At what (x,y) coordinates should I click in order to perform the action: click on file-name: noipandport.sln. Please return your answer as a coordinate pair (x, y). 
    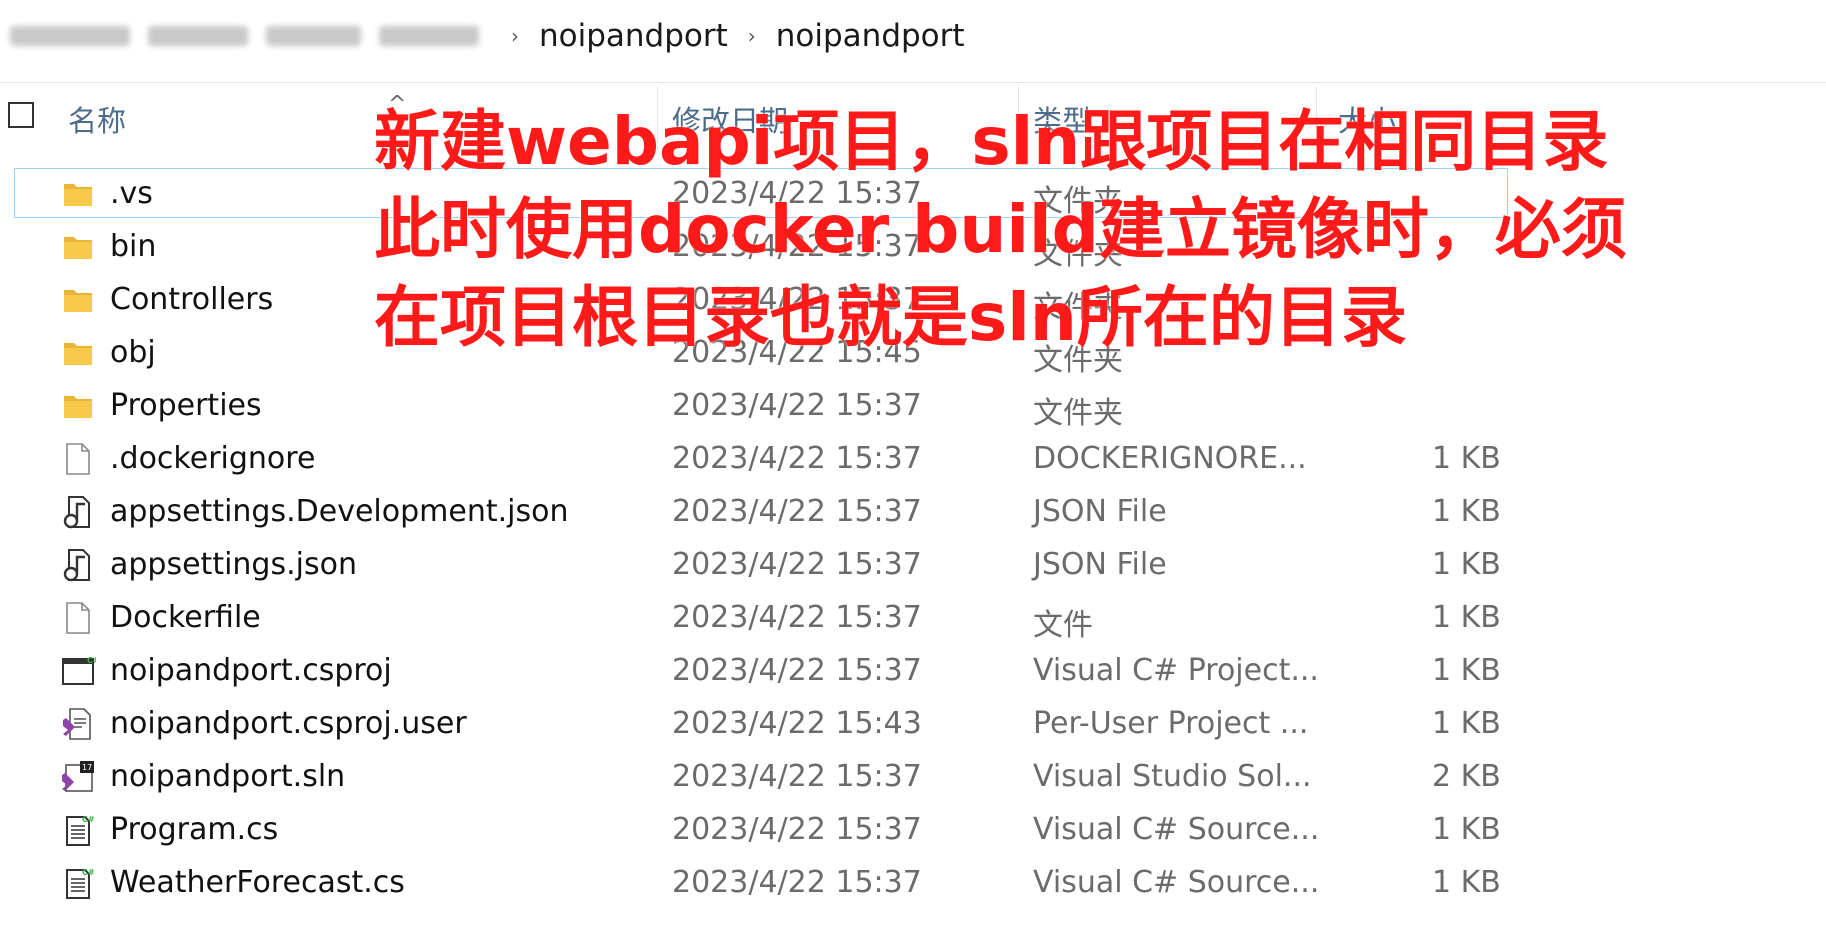
    Looking at the image, I should click on (228, 776).